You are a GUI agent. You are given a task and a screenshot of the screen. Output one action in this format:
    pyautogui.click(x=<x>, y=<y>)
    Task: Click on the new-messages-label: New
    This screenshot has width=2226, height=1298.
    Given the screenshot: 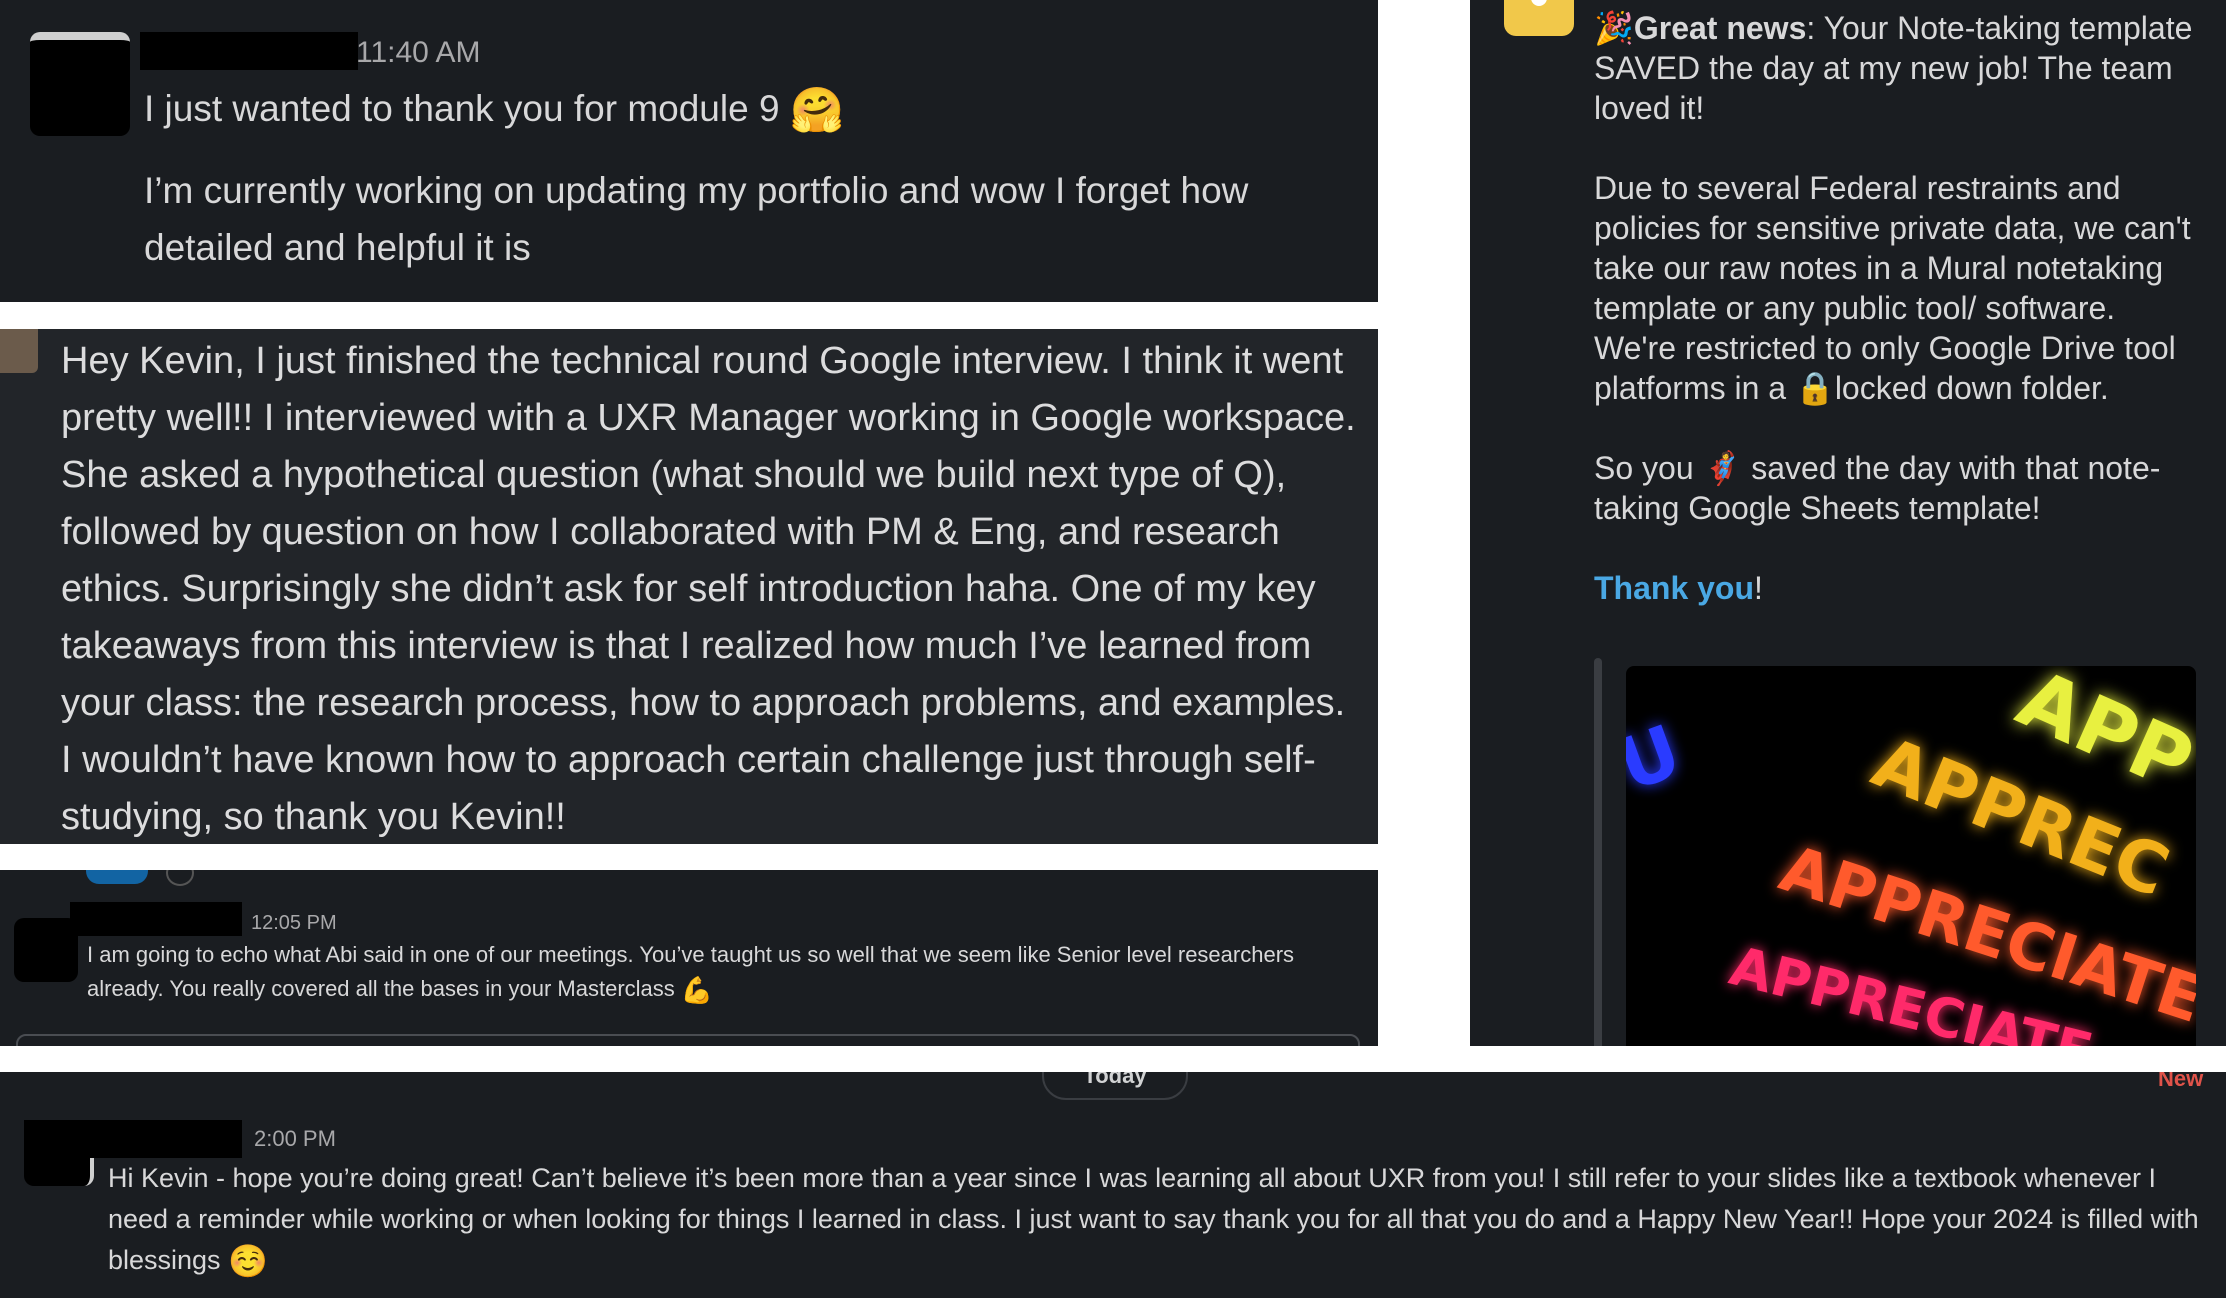 What is the action you would take?
    pyautogui.click(x=2181, y=1081)
    